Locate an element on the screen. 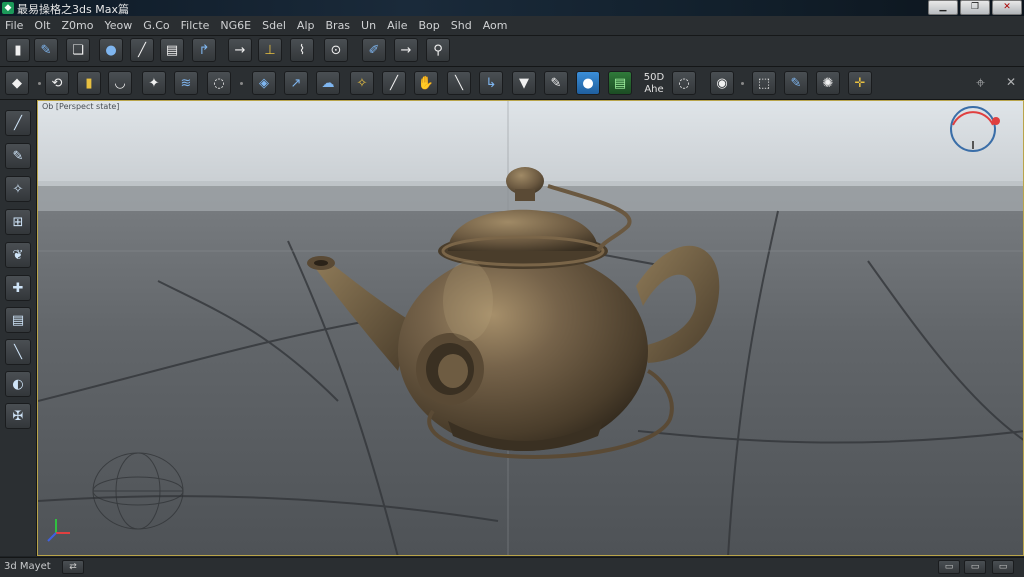 The height and width of the screenshot is (577, 1024). wrench-icon: ✎ is located at coordinates (46, 50).